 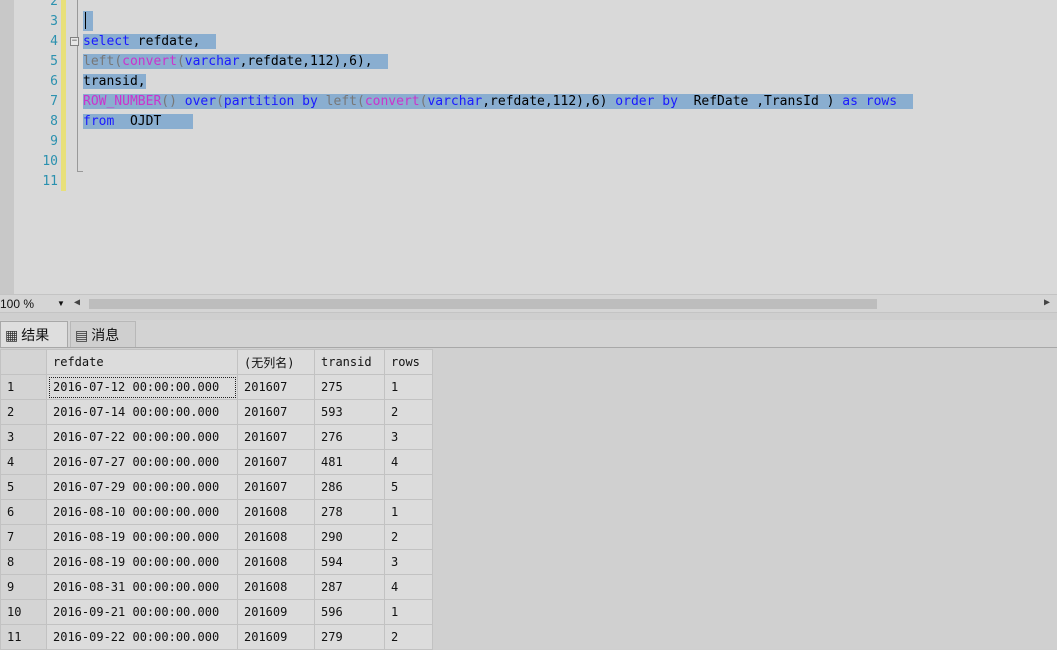 I want to click on editor-left-margin, so click(x=7, y=147).